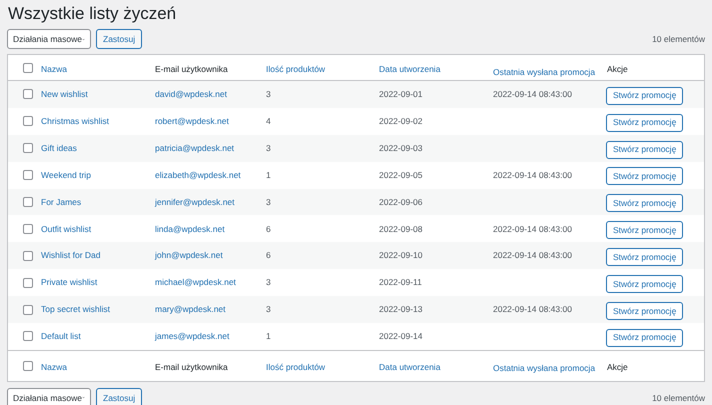 This screenshot has height=405, width=712. What do you see at coordinates (209, 336) in the screenshot?
I see `email-link: james@wpdesk.net` at bounding box center [209, 336].